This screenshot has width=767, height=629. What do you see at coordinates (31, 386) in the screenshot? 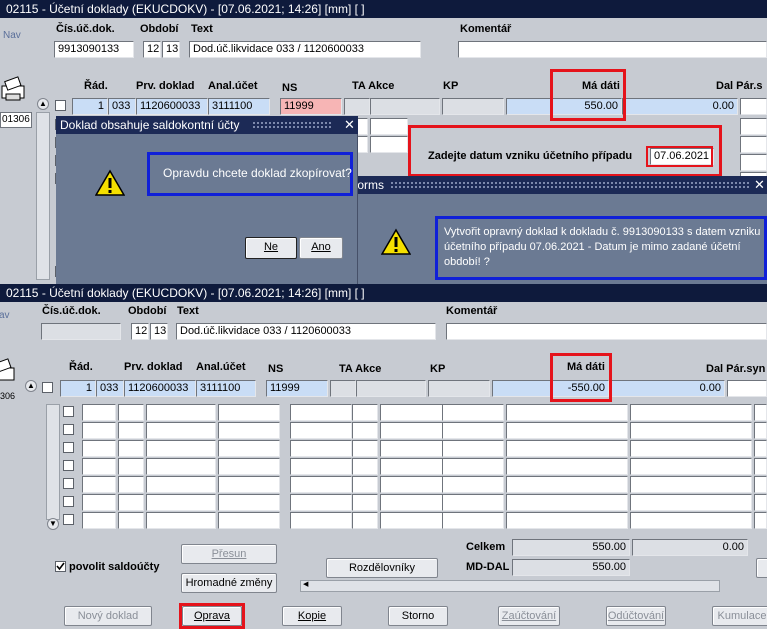
I see `scroll-up-button-bottom: ▲` at bounding box center [31, 386].